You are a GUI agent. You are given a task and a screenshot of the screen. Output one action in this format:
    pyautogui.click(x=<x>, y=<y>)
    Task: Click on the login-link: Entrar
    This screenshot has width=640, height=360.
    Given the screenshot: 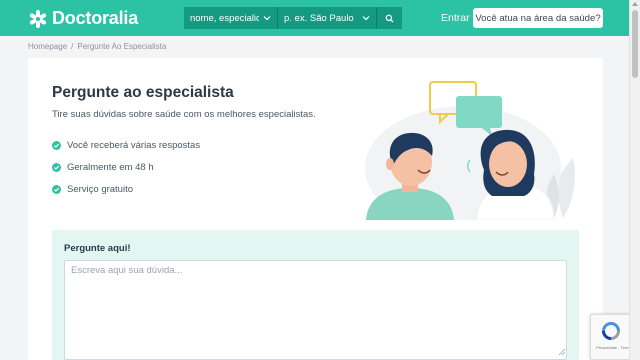 What is the action you would take?
    pyautogui.click(x=455, y=18)
    